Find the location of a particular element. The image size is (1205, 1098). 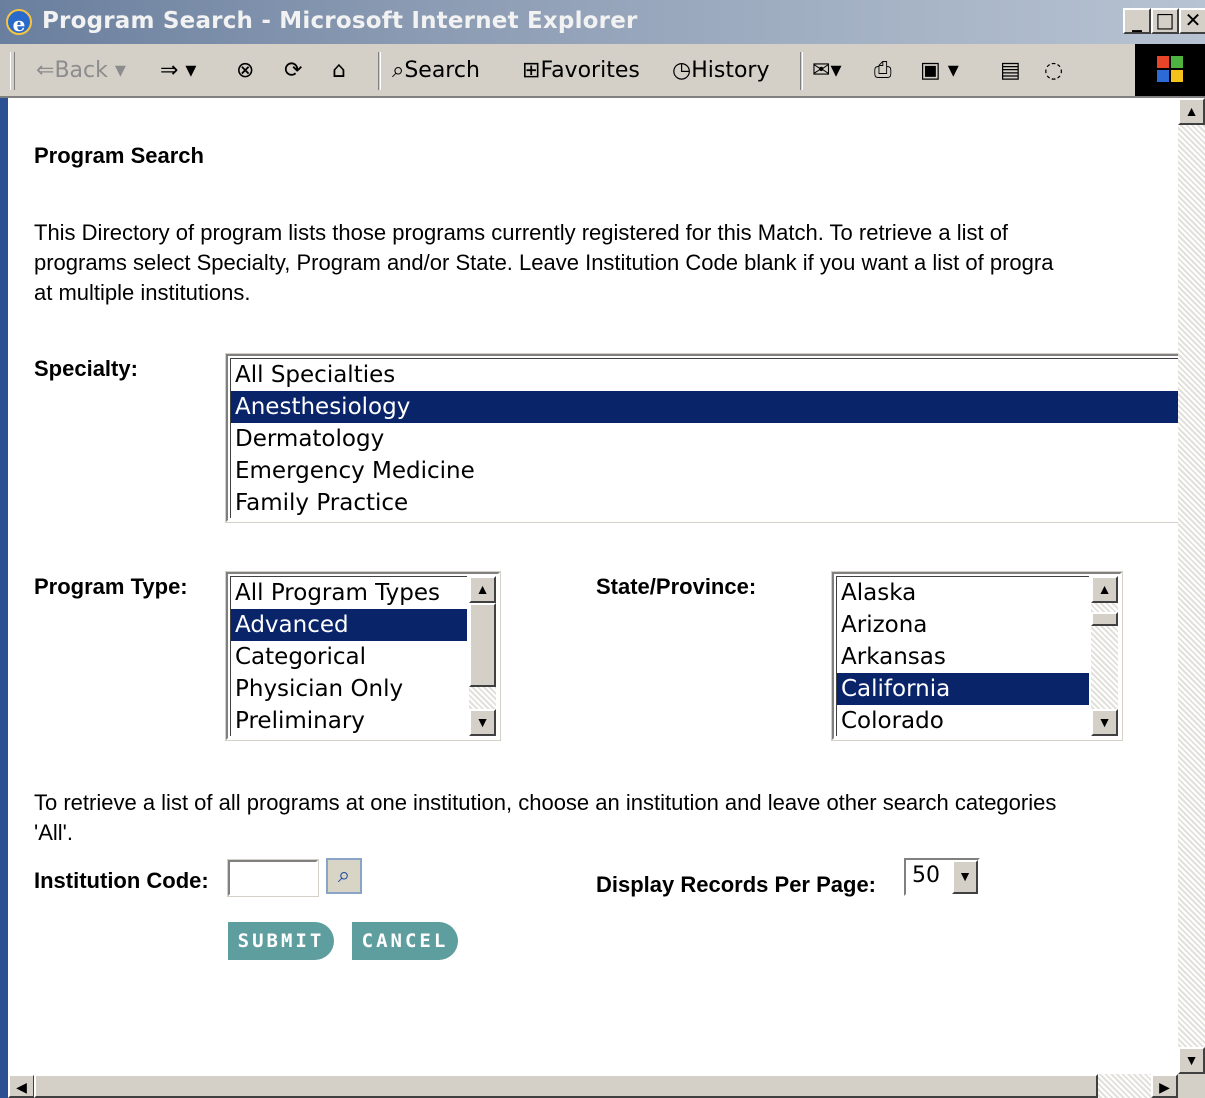

specialty-option: Anesthesiology is located at coordinates (704, 407).